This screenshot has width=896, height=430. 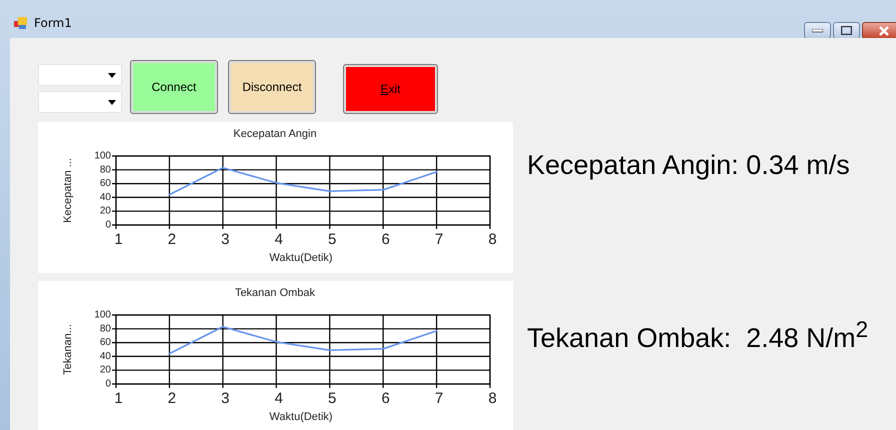 What do you see at coordinates (689, 165) in the screenshot?
I see `reading-label: Kecepatan Angin: 0.34 m/s` at bounding box center [689, 165].